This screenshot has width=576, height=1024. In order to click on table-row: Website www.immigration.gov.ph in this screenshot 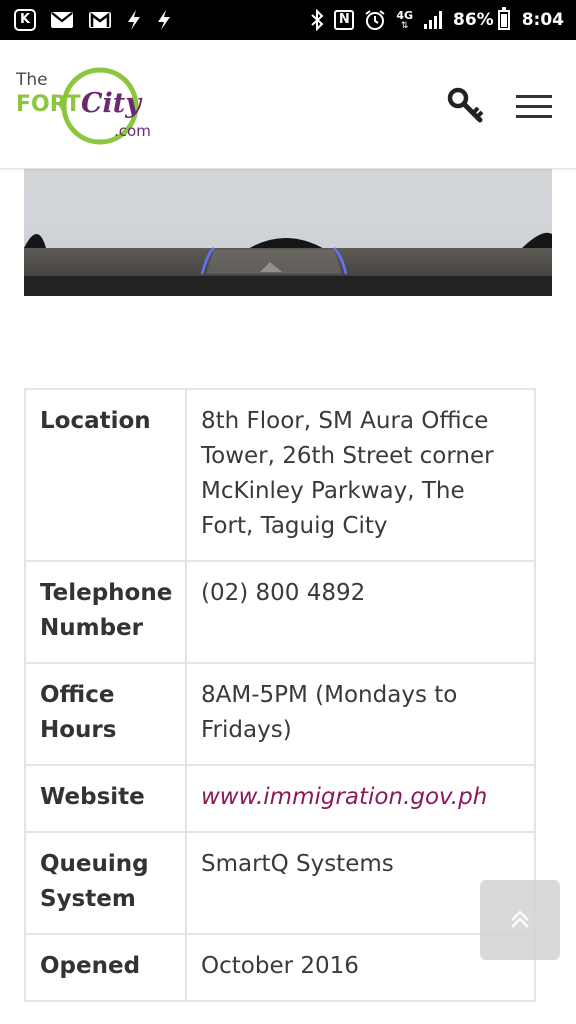, I will do `click(280, 798)`.